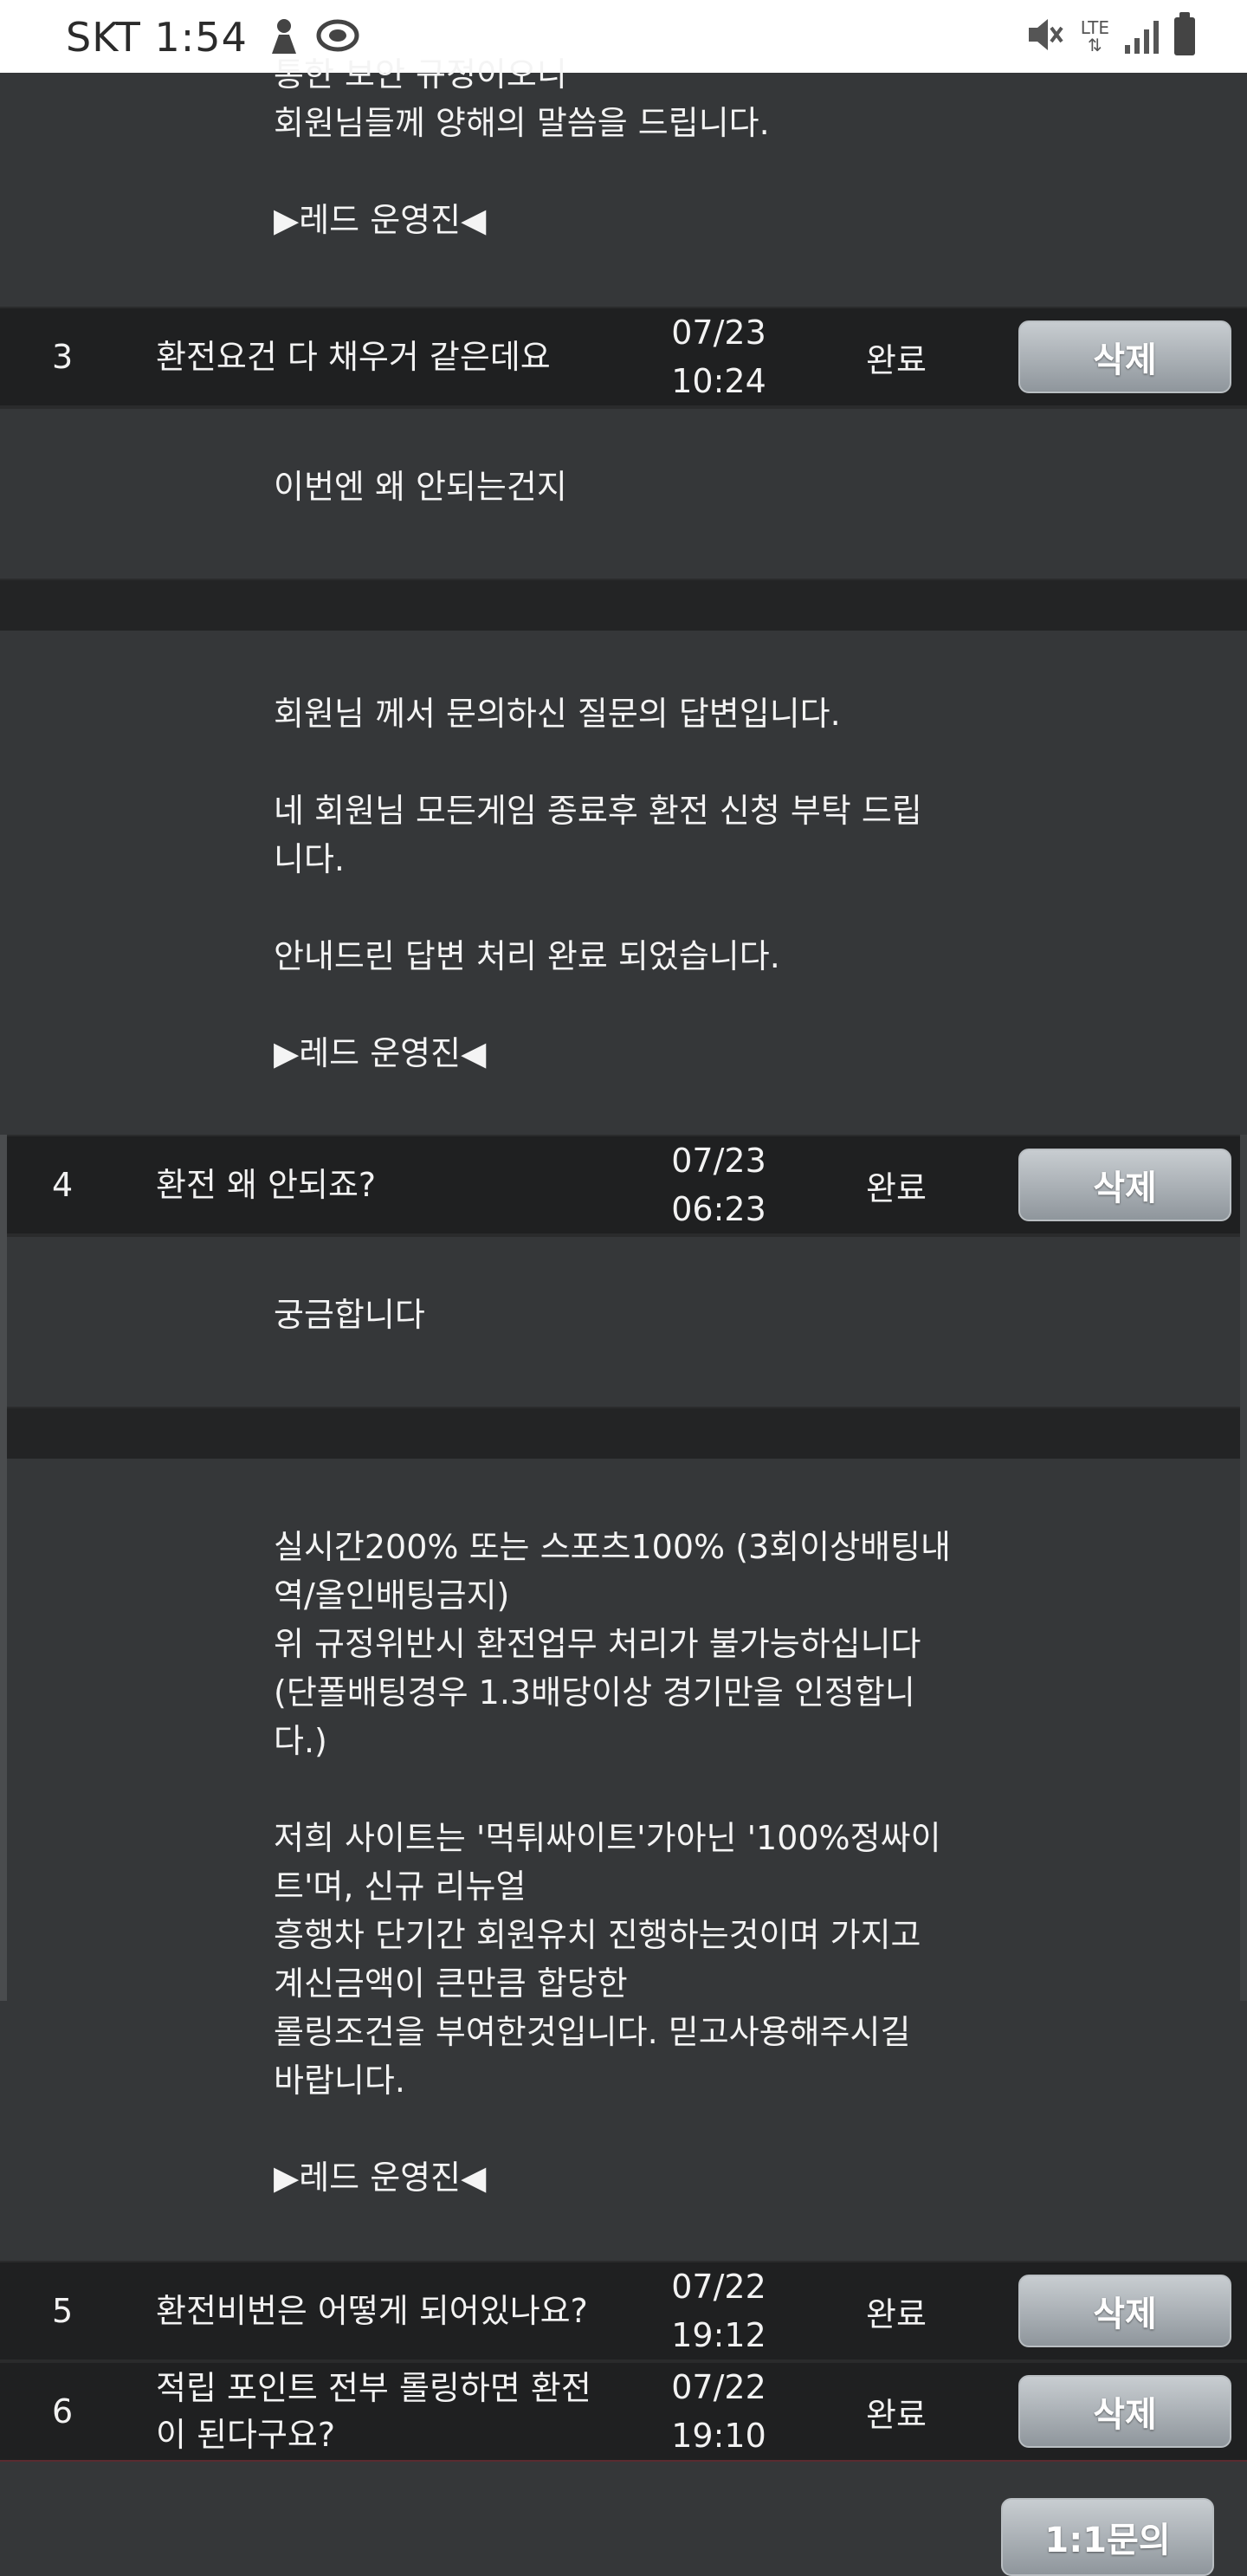  What do you see at coordinates (1045, 36) in the screenshot?
I see `mute-icon` at bounding box center [1045, 36].